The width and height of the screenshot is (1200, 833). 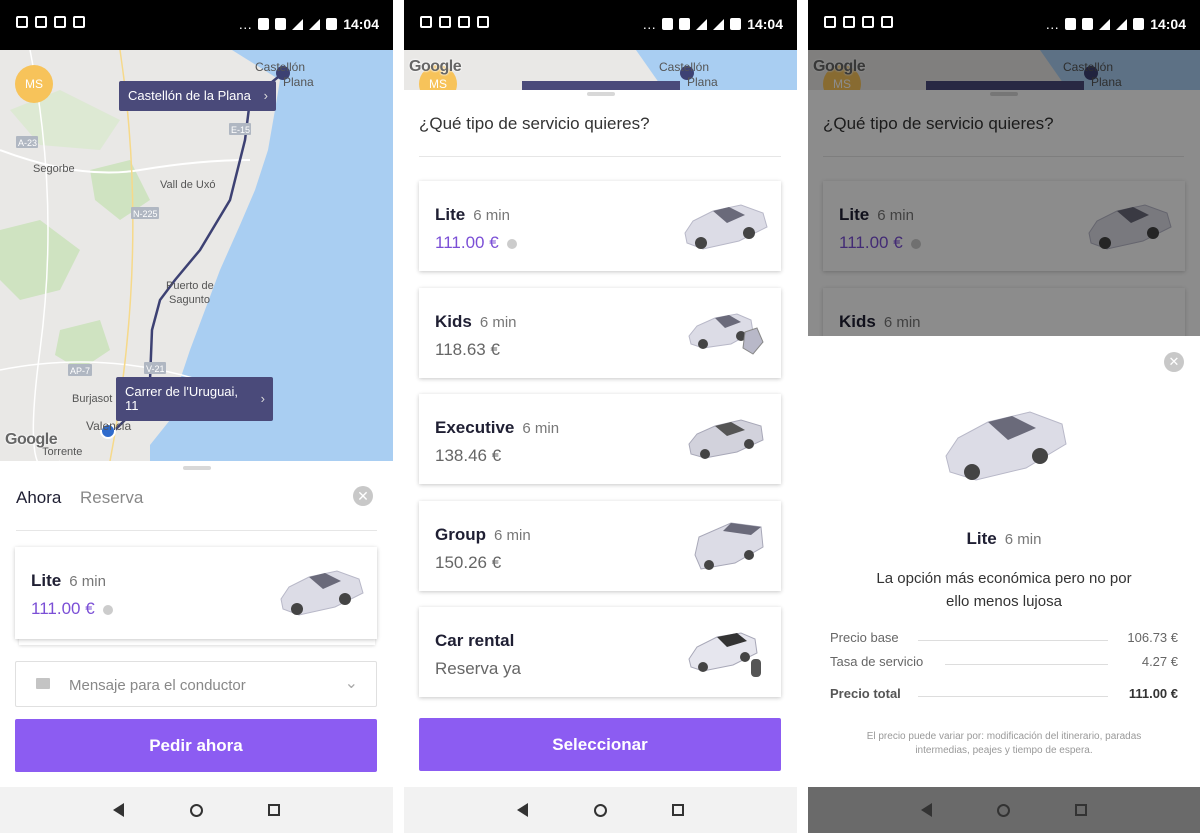 What do you see at coordinates (1105, 24) in the screenshot?
I see `wifi-icon` at bounding box center [1105, 24].